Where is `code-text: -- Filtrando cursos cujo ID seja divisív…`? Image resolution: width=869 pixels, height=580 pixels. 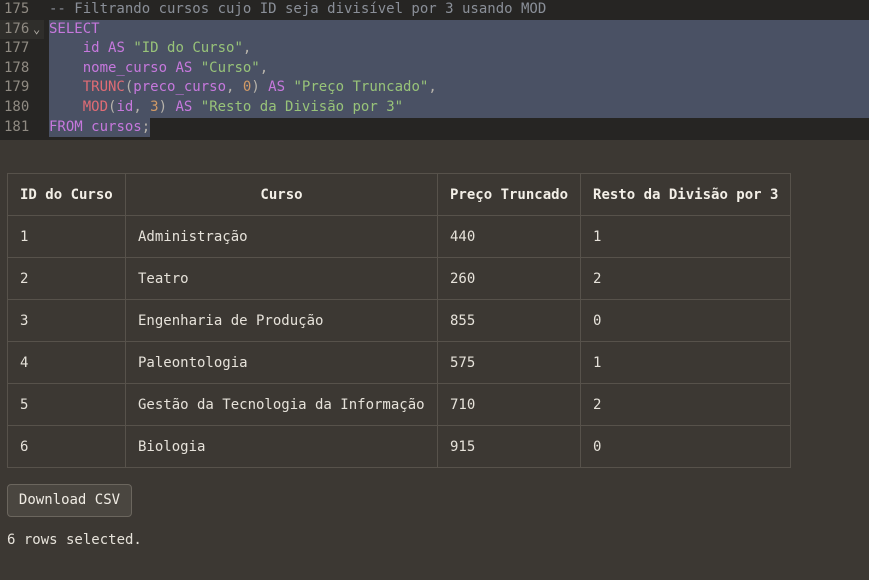 code-text: -- Filtrando cursos cujo ID seja divisív… is located at coordinates (297, 10).